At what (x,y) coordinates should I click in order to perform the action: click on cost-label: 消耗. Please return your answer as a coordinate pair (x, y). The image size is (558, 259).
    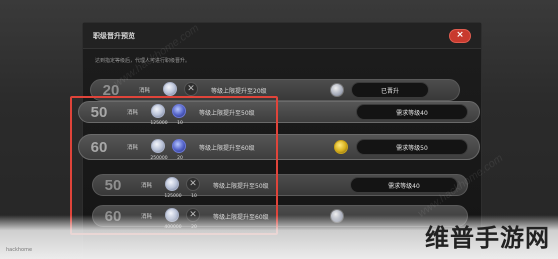
    Looking at the image, I should click on (145, 91).